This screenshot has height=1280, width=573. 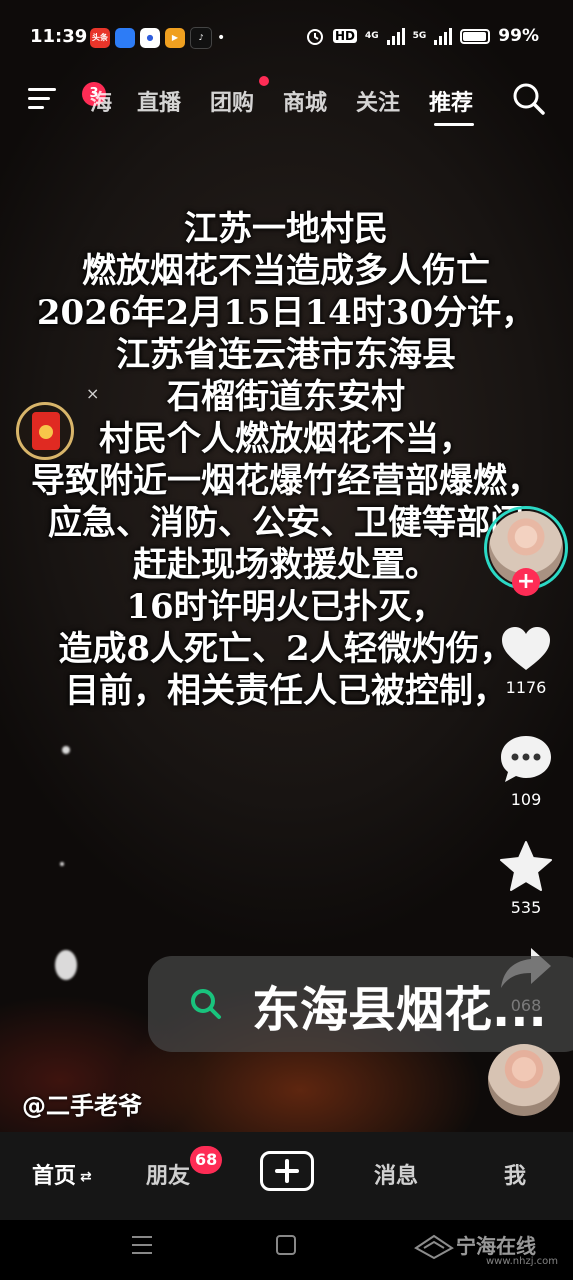 What do you see at coordinates (378, 101) in the screenshot?
I see `tab-following: 关注` at bounding box center [378, 101].